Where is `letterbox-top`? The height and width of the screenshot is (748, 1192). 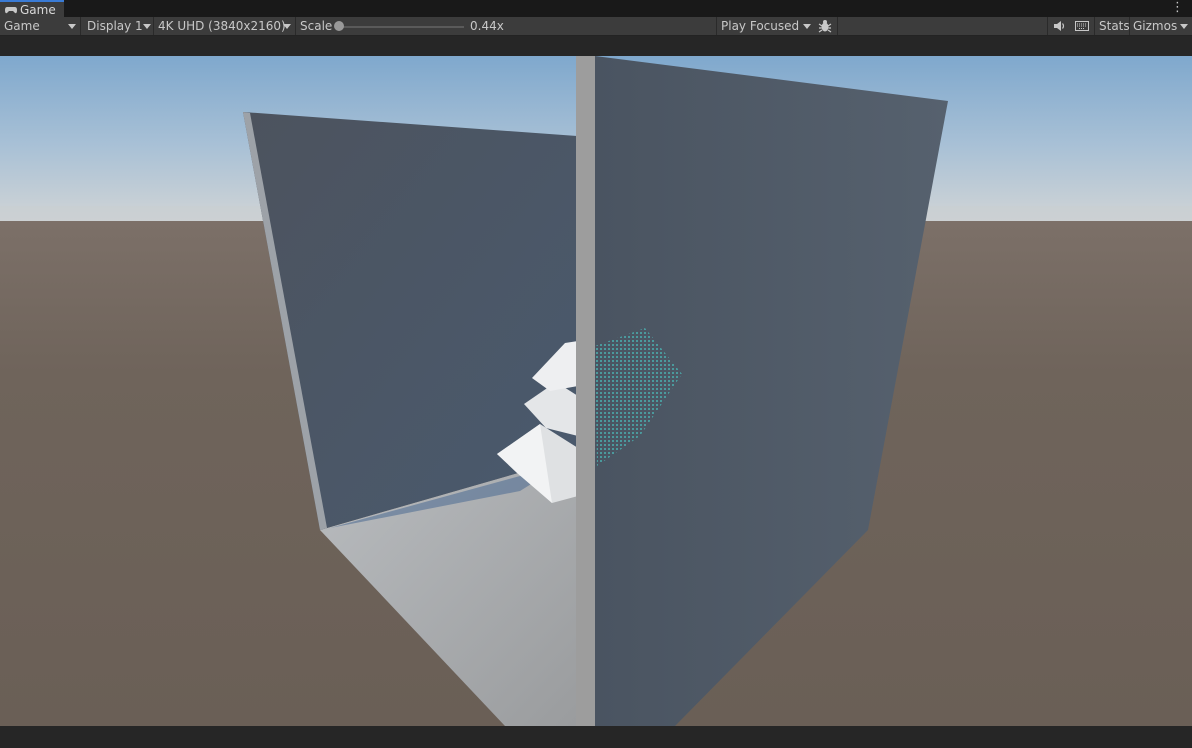
letterbox-top is located at coordinates (596, 46).